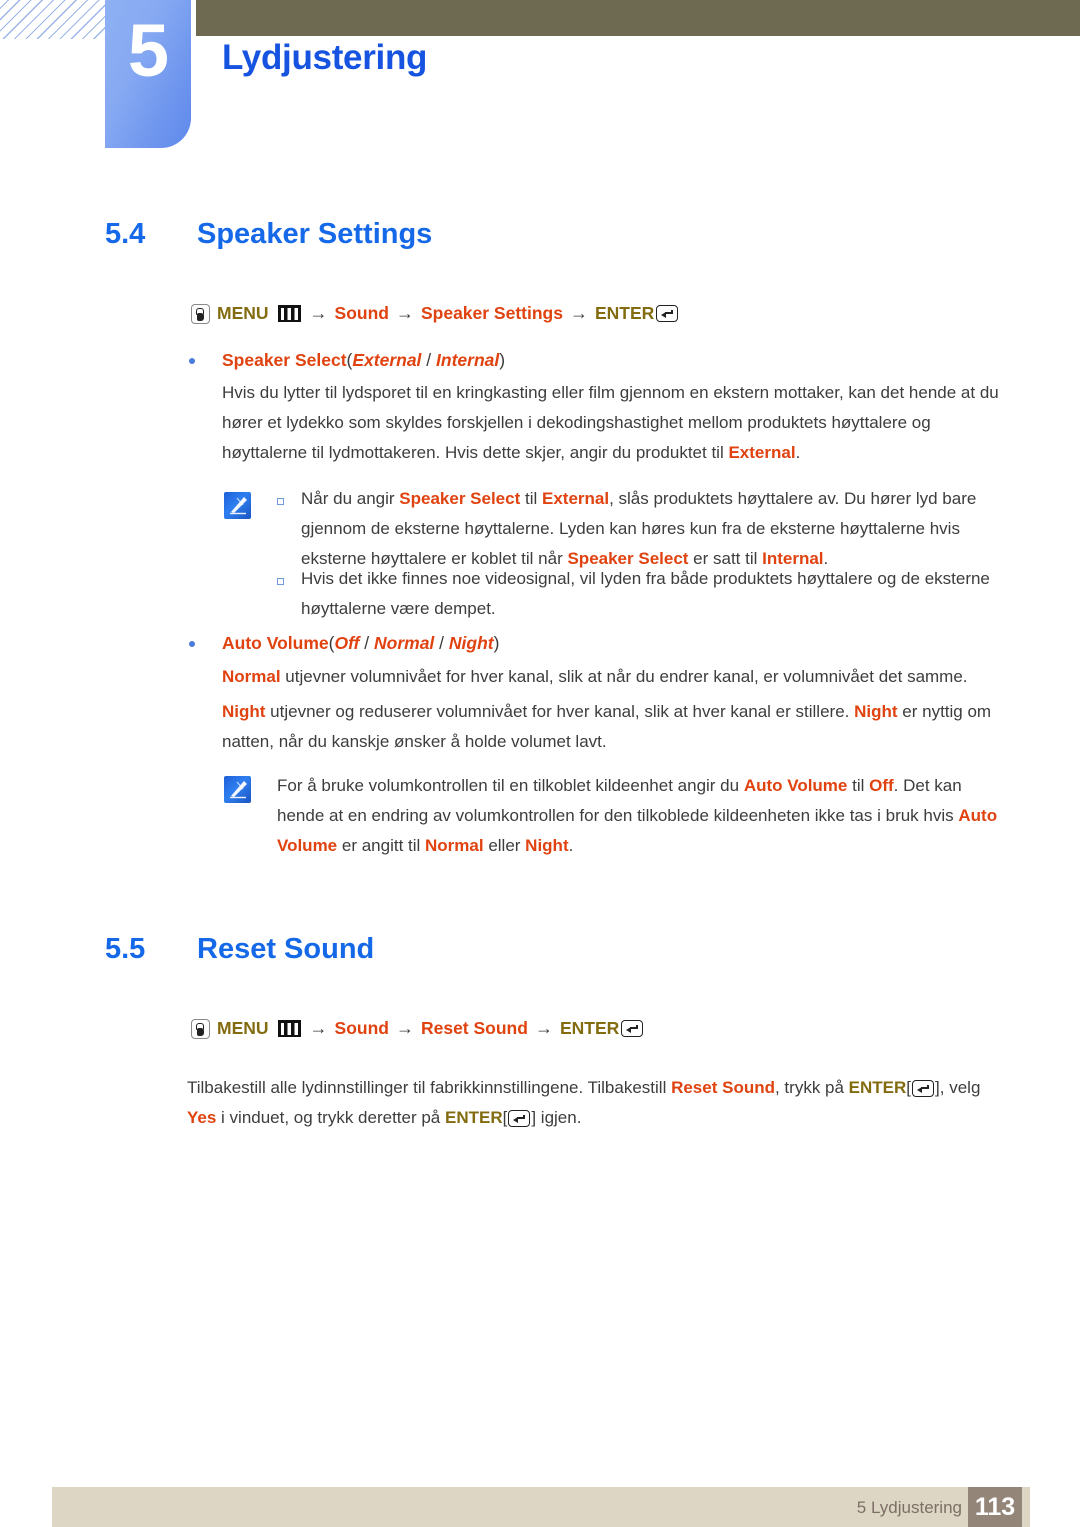 The image size is (1080, 1527). What do you see at coordinates (325, 57) in the screenshot?
I see `chapter-title: Lydjustering` at bounding box center [325, 57].